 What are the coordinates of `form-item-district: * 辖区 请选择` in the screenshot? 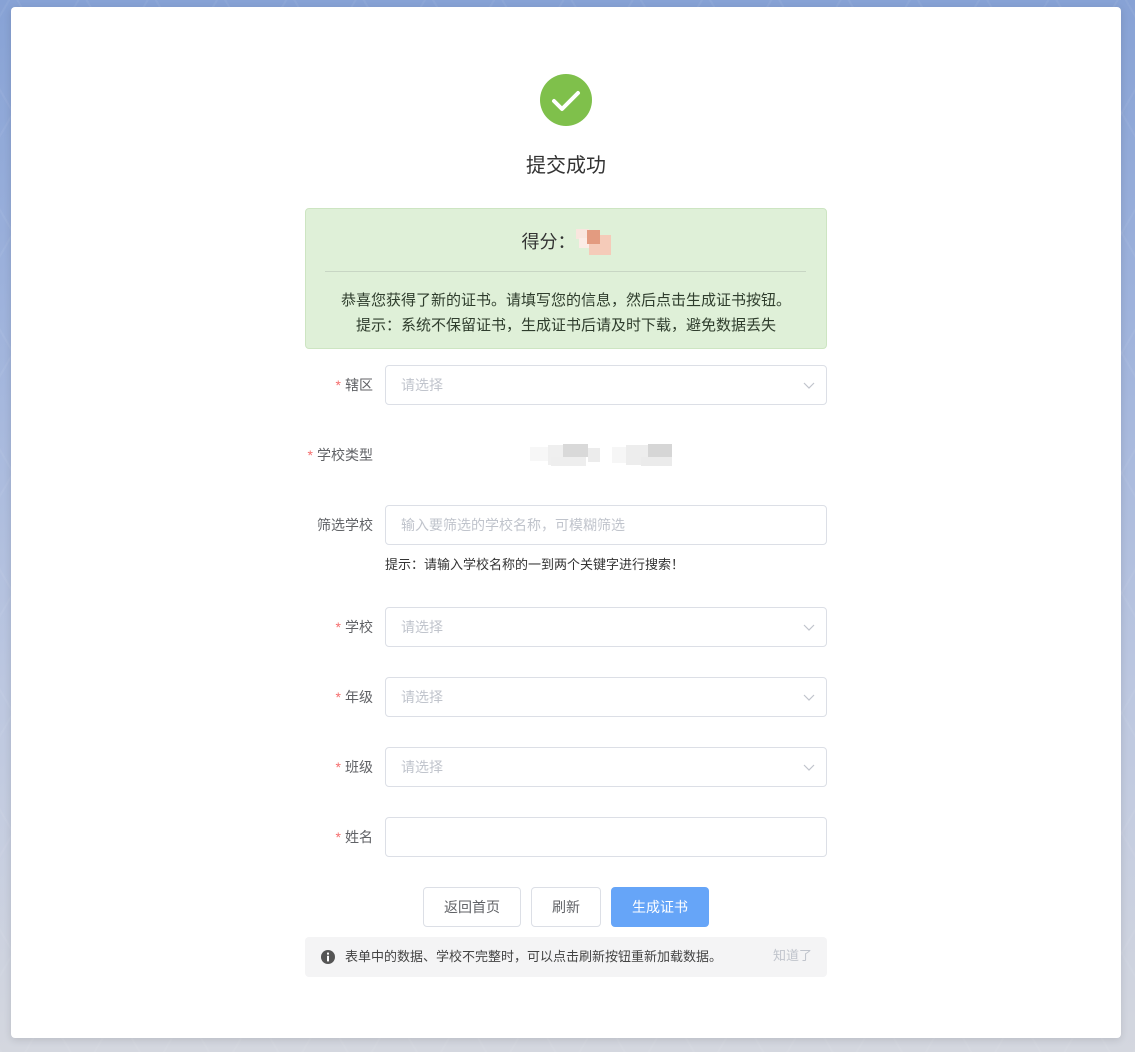 It's located at (556, 385).